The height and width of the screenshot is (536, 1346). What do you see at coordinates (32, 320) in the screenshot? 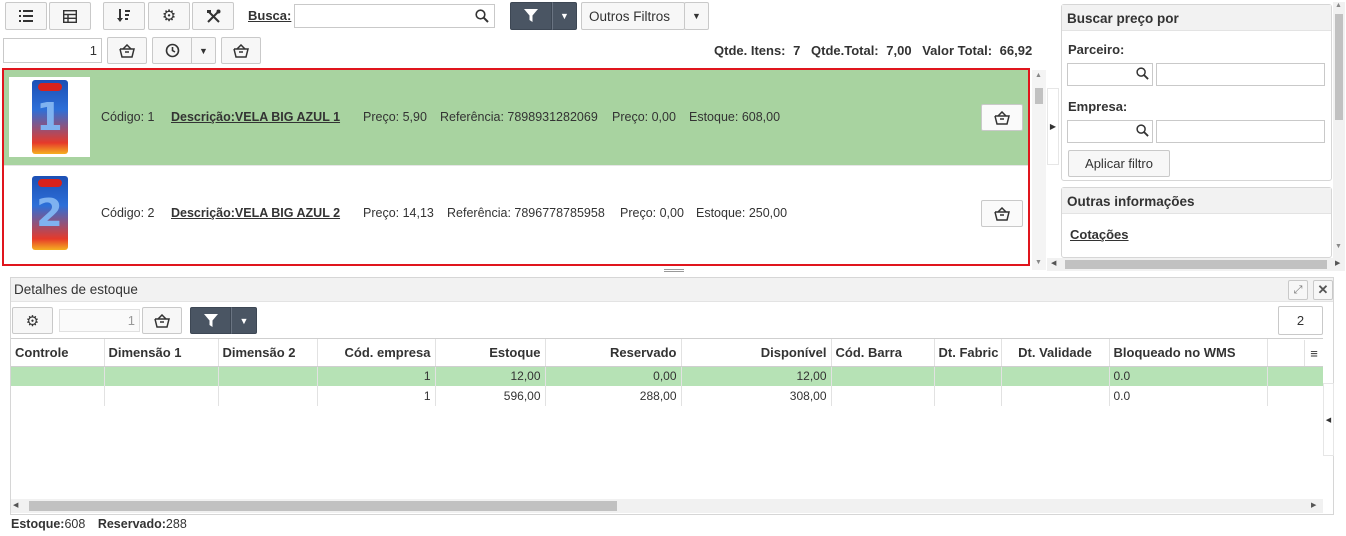
I see `details-settings-button: ⚙` at bounding box center [32, 320].